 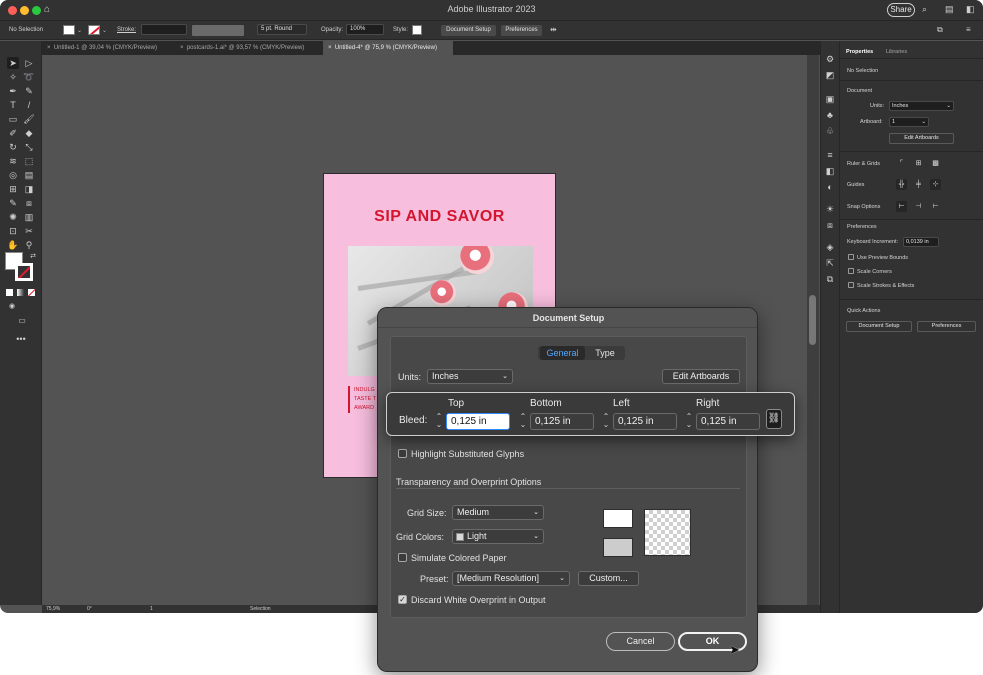 I want to click on artboard-select: 1 ⌄, so click(x=909, y=122).